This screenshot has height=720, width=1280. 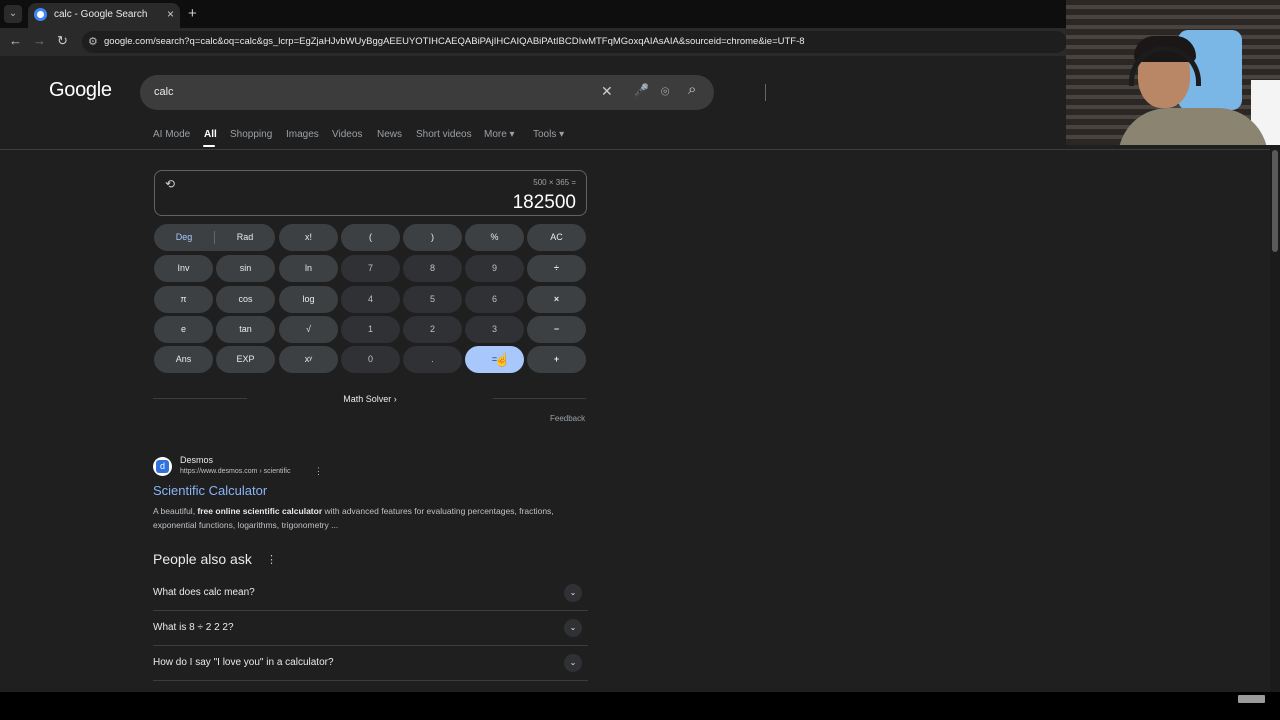 I want to click on sqrt-button: √, so click(x=308, y=329).